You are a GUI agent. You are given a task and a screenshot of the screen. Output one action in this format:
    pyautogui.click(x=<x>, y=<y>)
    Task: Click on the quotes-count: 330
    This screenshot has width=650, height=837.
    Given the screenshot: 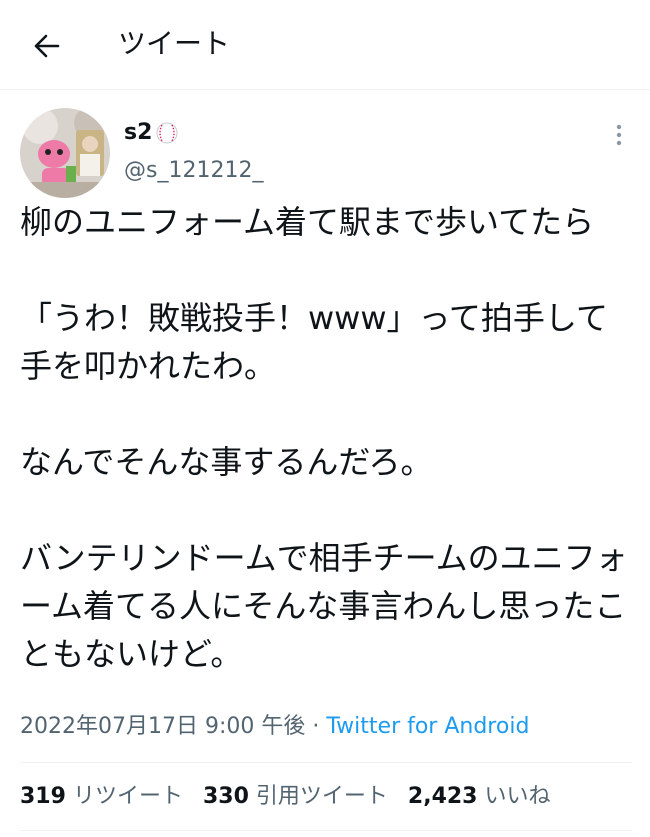 What is the action you would take?
    pyautogui.click(x=225, y=796)
    